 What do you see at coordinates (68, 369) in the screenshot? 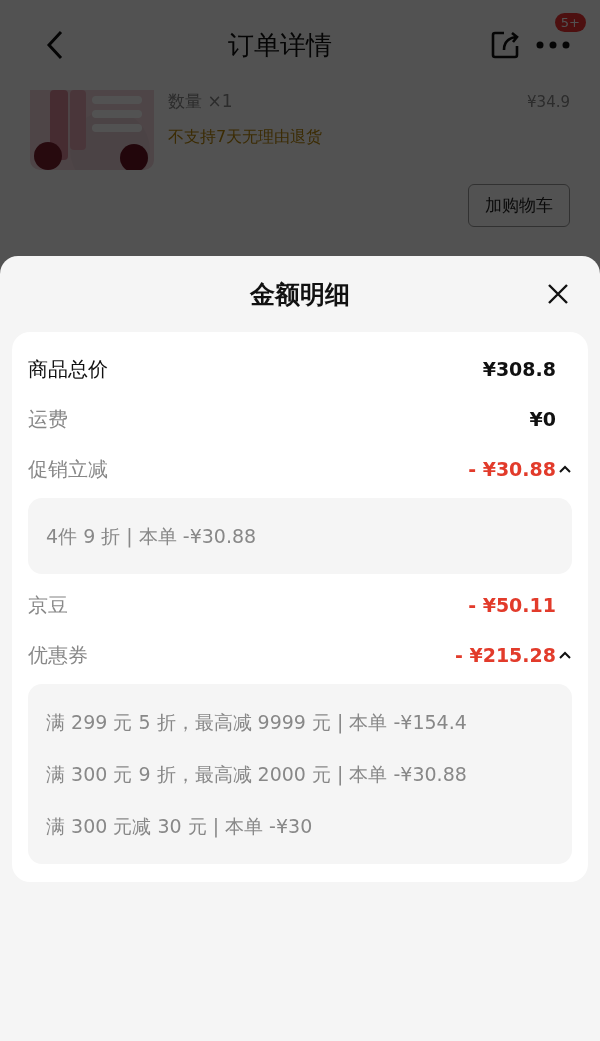
I see `amount-label: 商品总价` at bounding box center [68, 369].